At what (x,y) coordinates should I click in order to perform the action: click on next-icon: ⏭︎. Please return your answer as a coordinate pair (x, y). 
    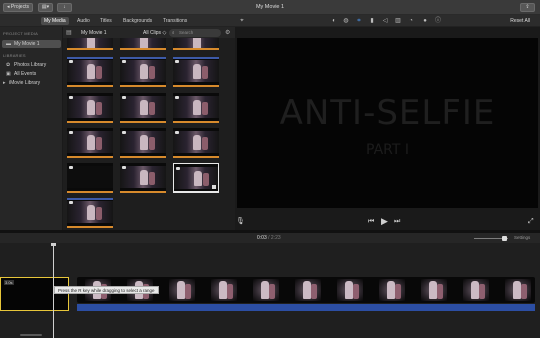
    Looking at the image, I should click on (397, 222).